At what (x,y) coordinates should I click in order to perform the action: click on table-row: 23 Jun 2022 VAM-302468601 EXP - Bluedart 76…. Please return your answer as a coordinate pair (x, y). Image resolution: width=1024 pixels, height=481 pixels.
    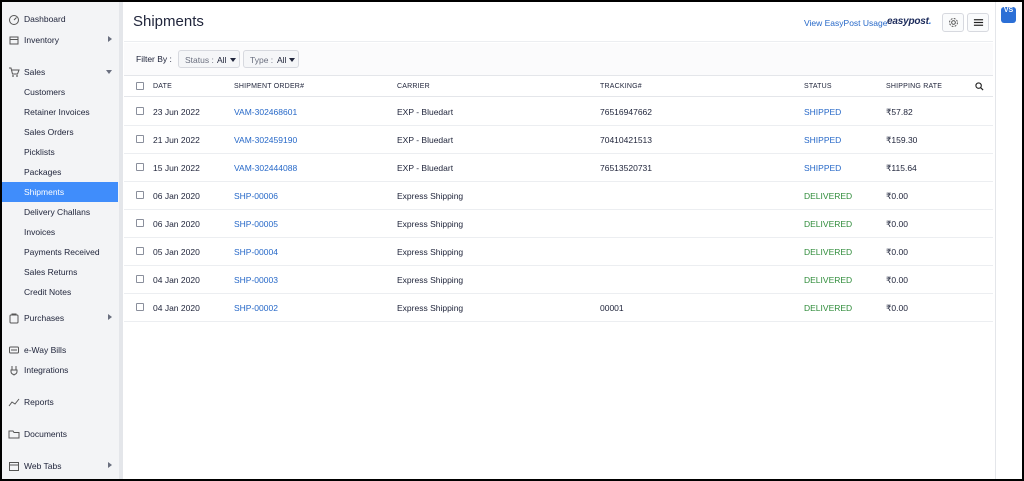
    Looking at the image, I should click on (558, 112).